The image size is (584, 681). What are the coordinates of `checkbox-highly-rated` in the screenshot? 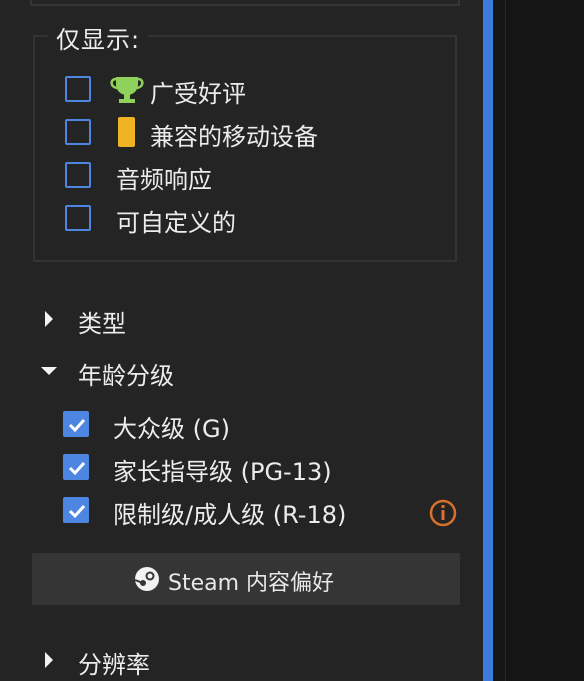 It's located at (78, 89).